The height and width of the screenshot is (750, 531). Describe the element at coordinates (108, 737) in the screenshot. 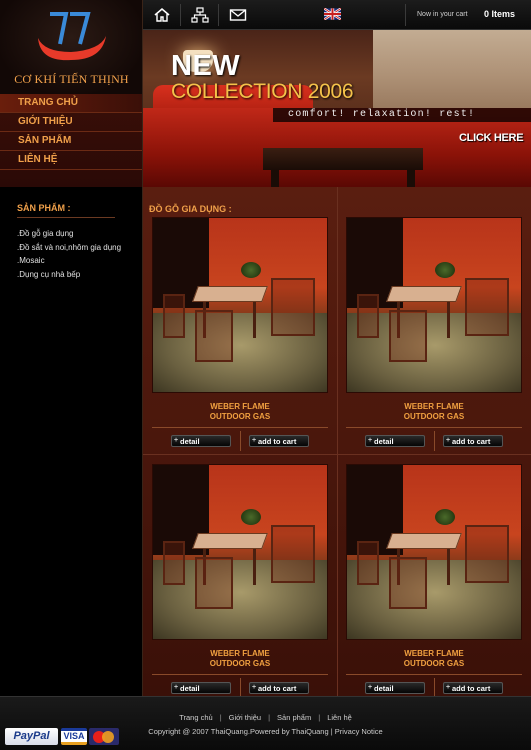

I see `mastercard-circle-yellow` at that location.